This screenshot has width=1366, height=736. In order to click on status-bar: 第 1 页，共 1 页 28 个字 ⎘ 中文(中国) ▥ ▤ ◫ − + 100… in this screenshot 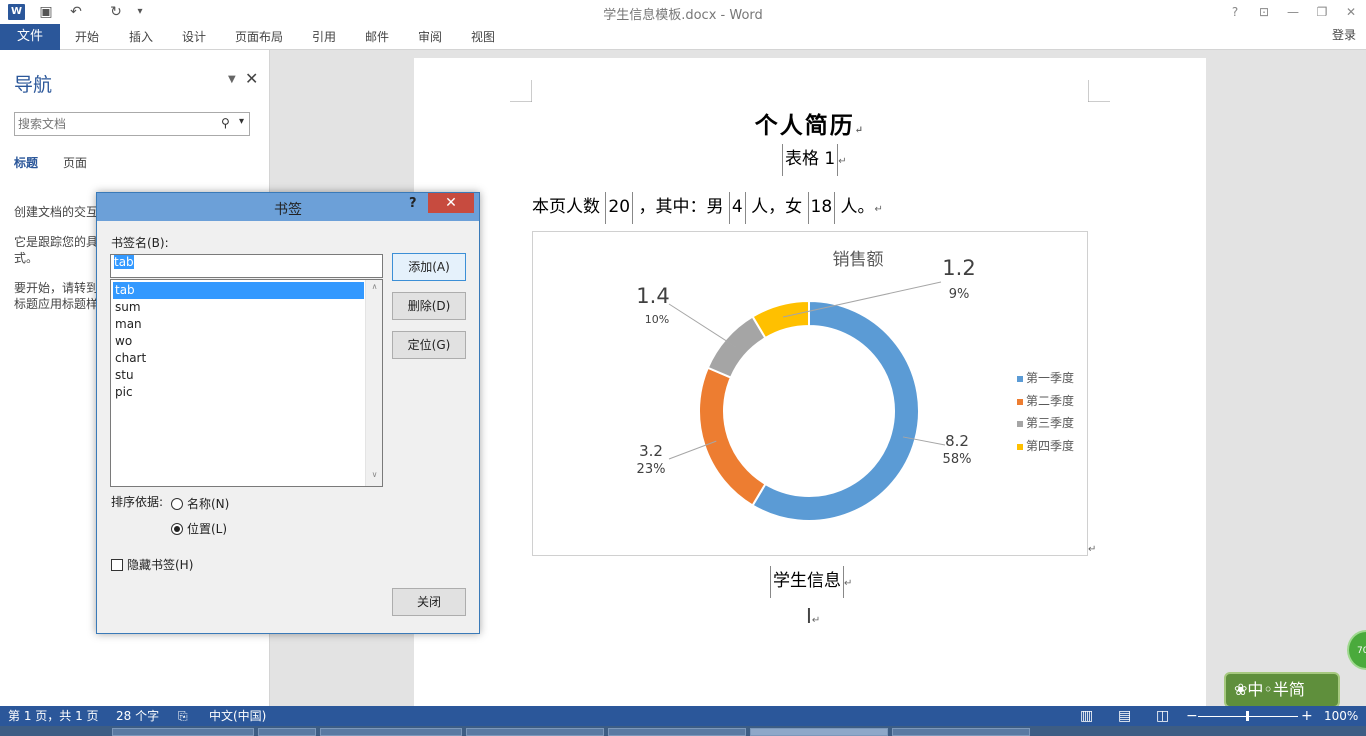, I will do `click(683, 716)`.